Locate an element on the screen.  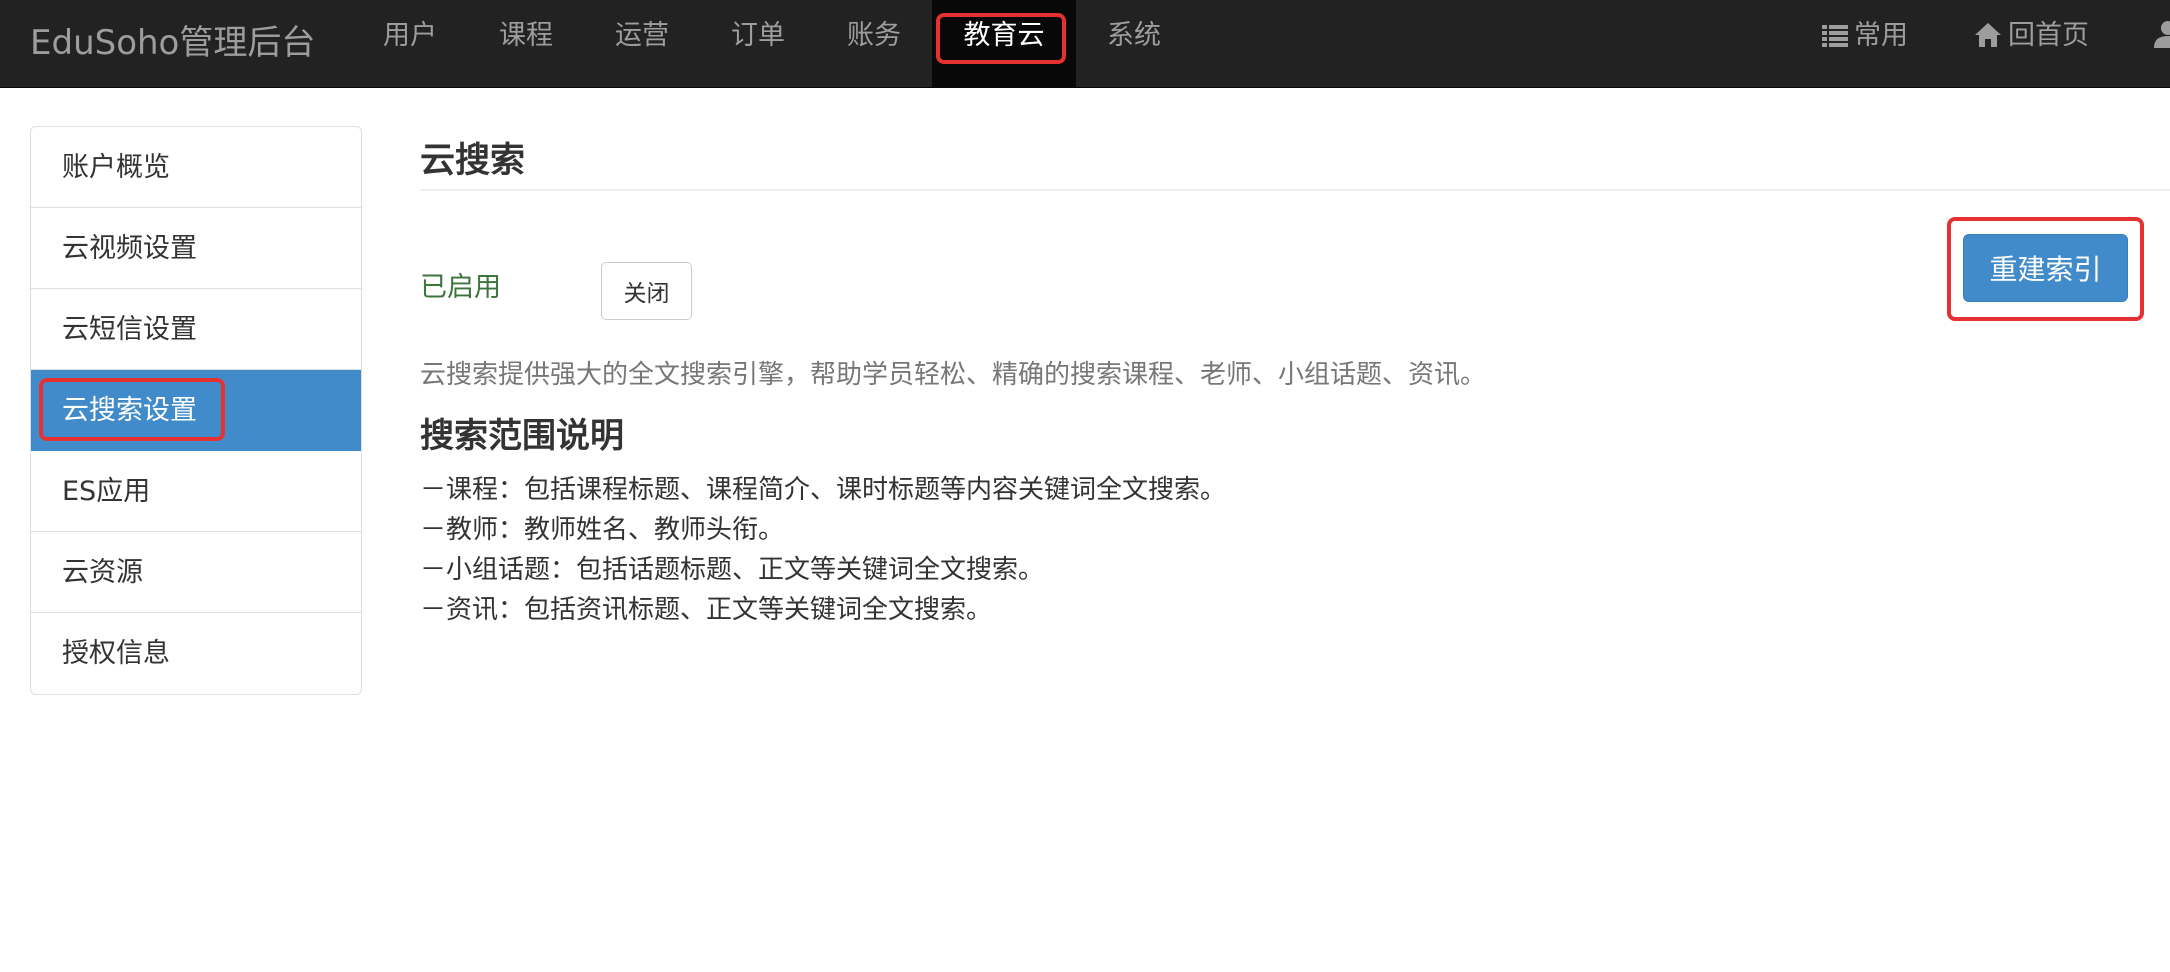
sidebar-item-account-overview: 账户概览 is located at coordinates (196, 167).